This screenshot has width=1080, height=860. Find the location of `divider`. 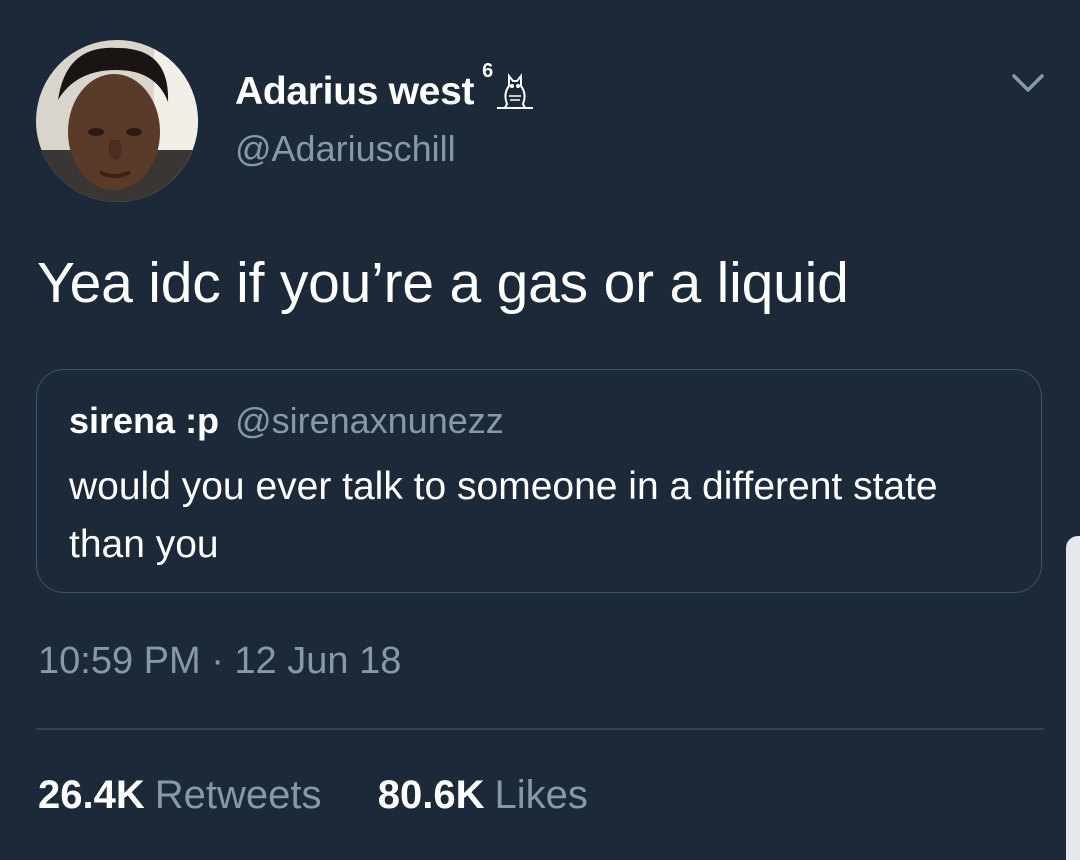

divider is located at coordinates (540, 729).